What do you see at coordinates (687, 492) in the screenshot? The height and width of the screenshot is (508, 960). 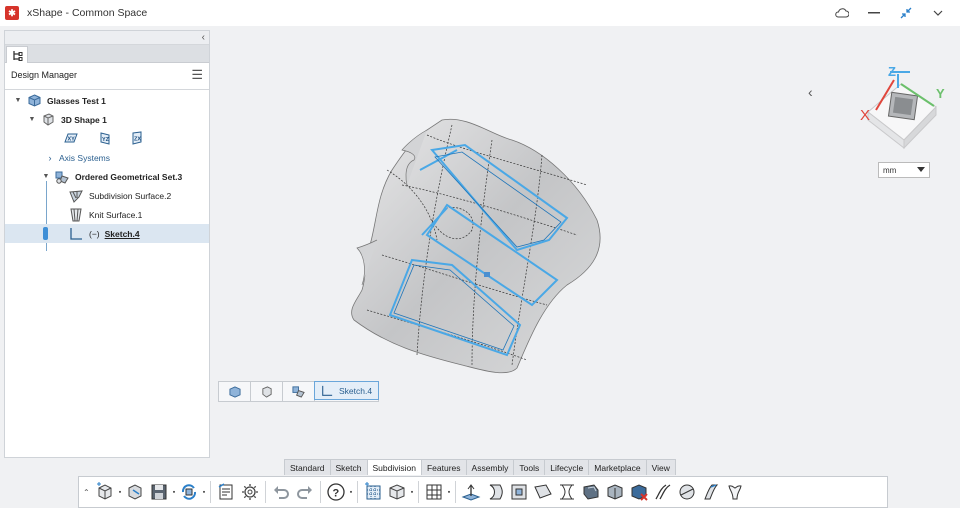 I see `sphere-icon` at bounding box center [687, 492].